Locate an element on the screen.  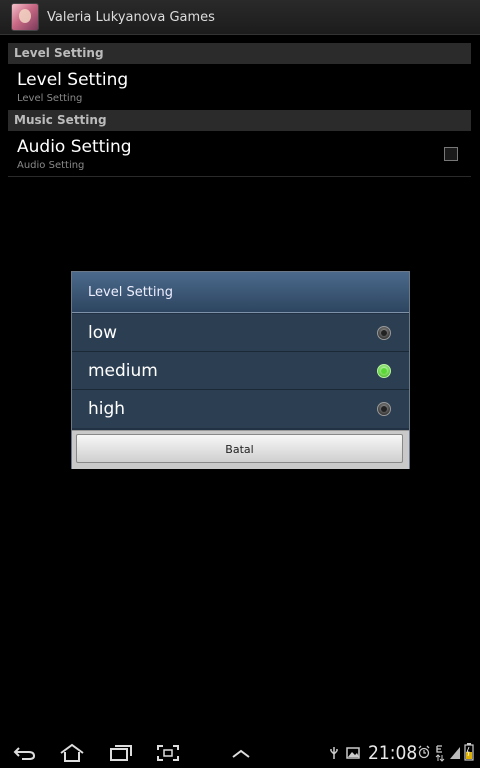
category-header-music: Music Setting is located at coordinates (239, 120).